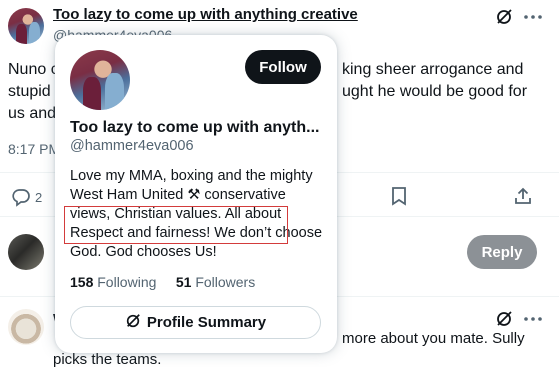 This screenshot has width=559, height=367. What do you see at coordinates (21, 197) in the screenshot?
I see `reply-icon` at bounding box center [21, 197].